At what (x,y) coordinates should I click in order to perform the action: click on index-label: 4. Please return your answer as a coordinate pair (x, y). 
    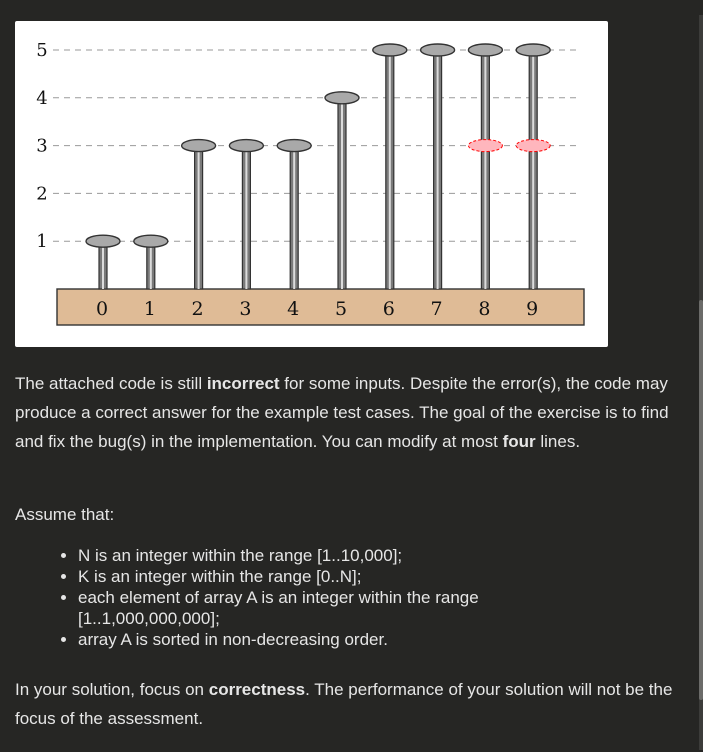
    Looking at the image, I should click on (293, 309).